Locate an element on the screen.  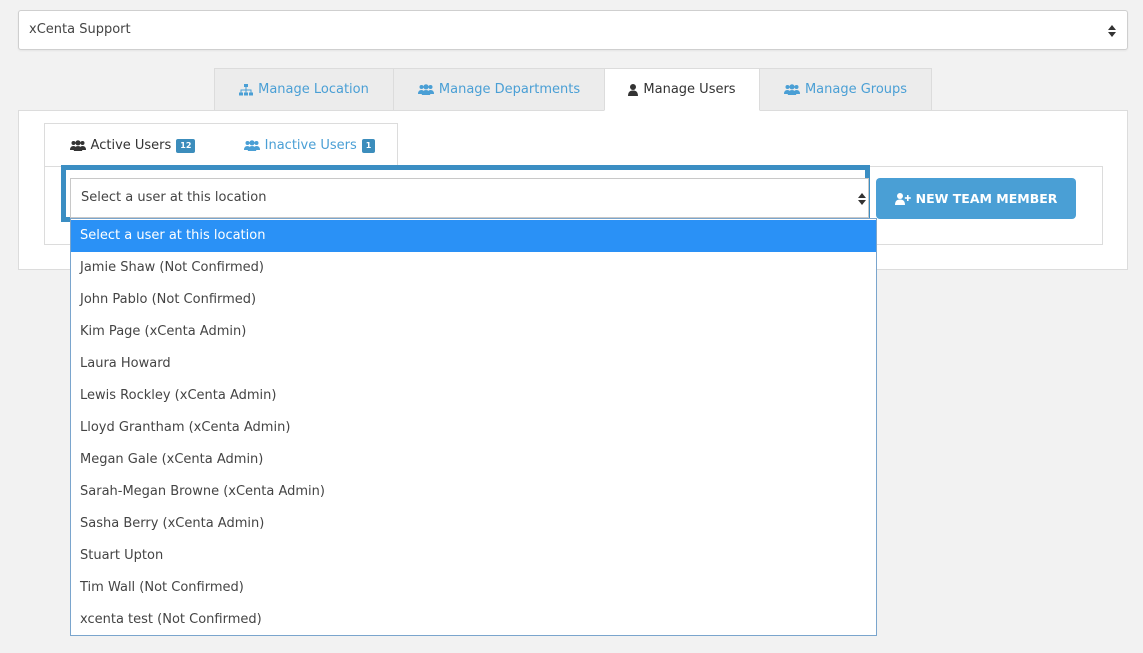
tab-manage-groups: Manage Groups is located at coordinates (845, 89).